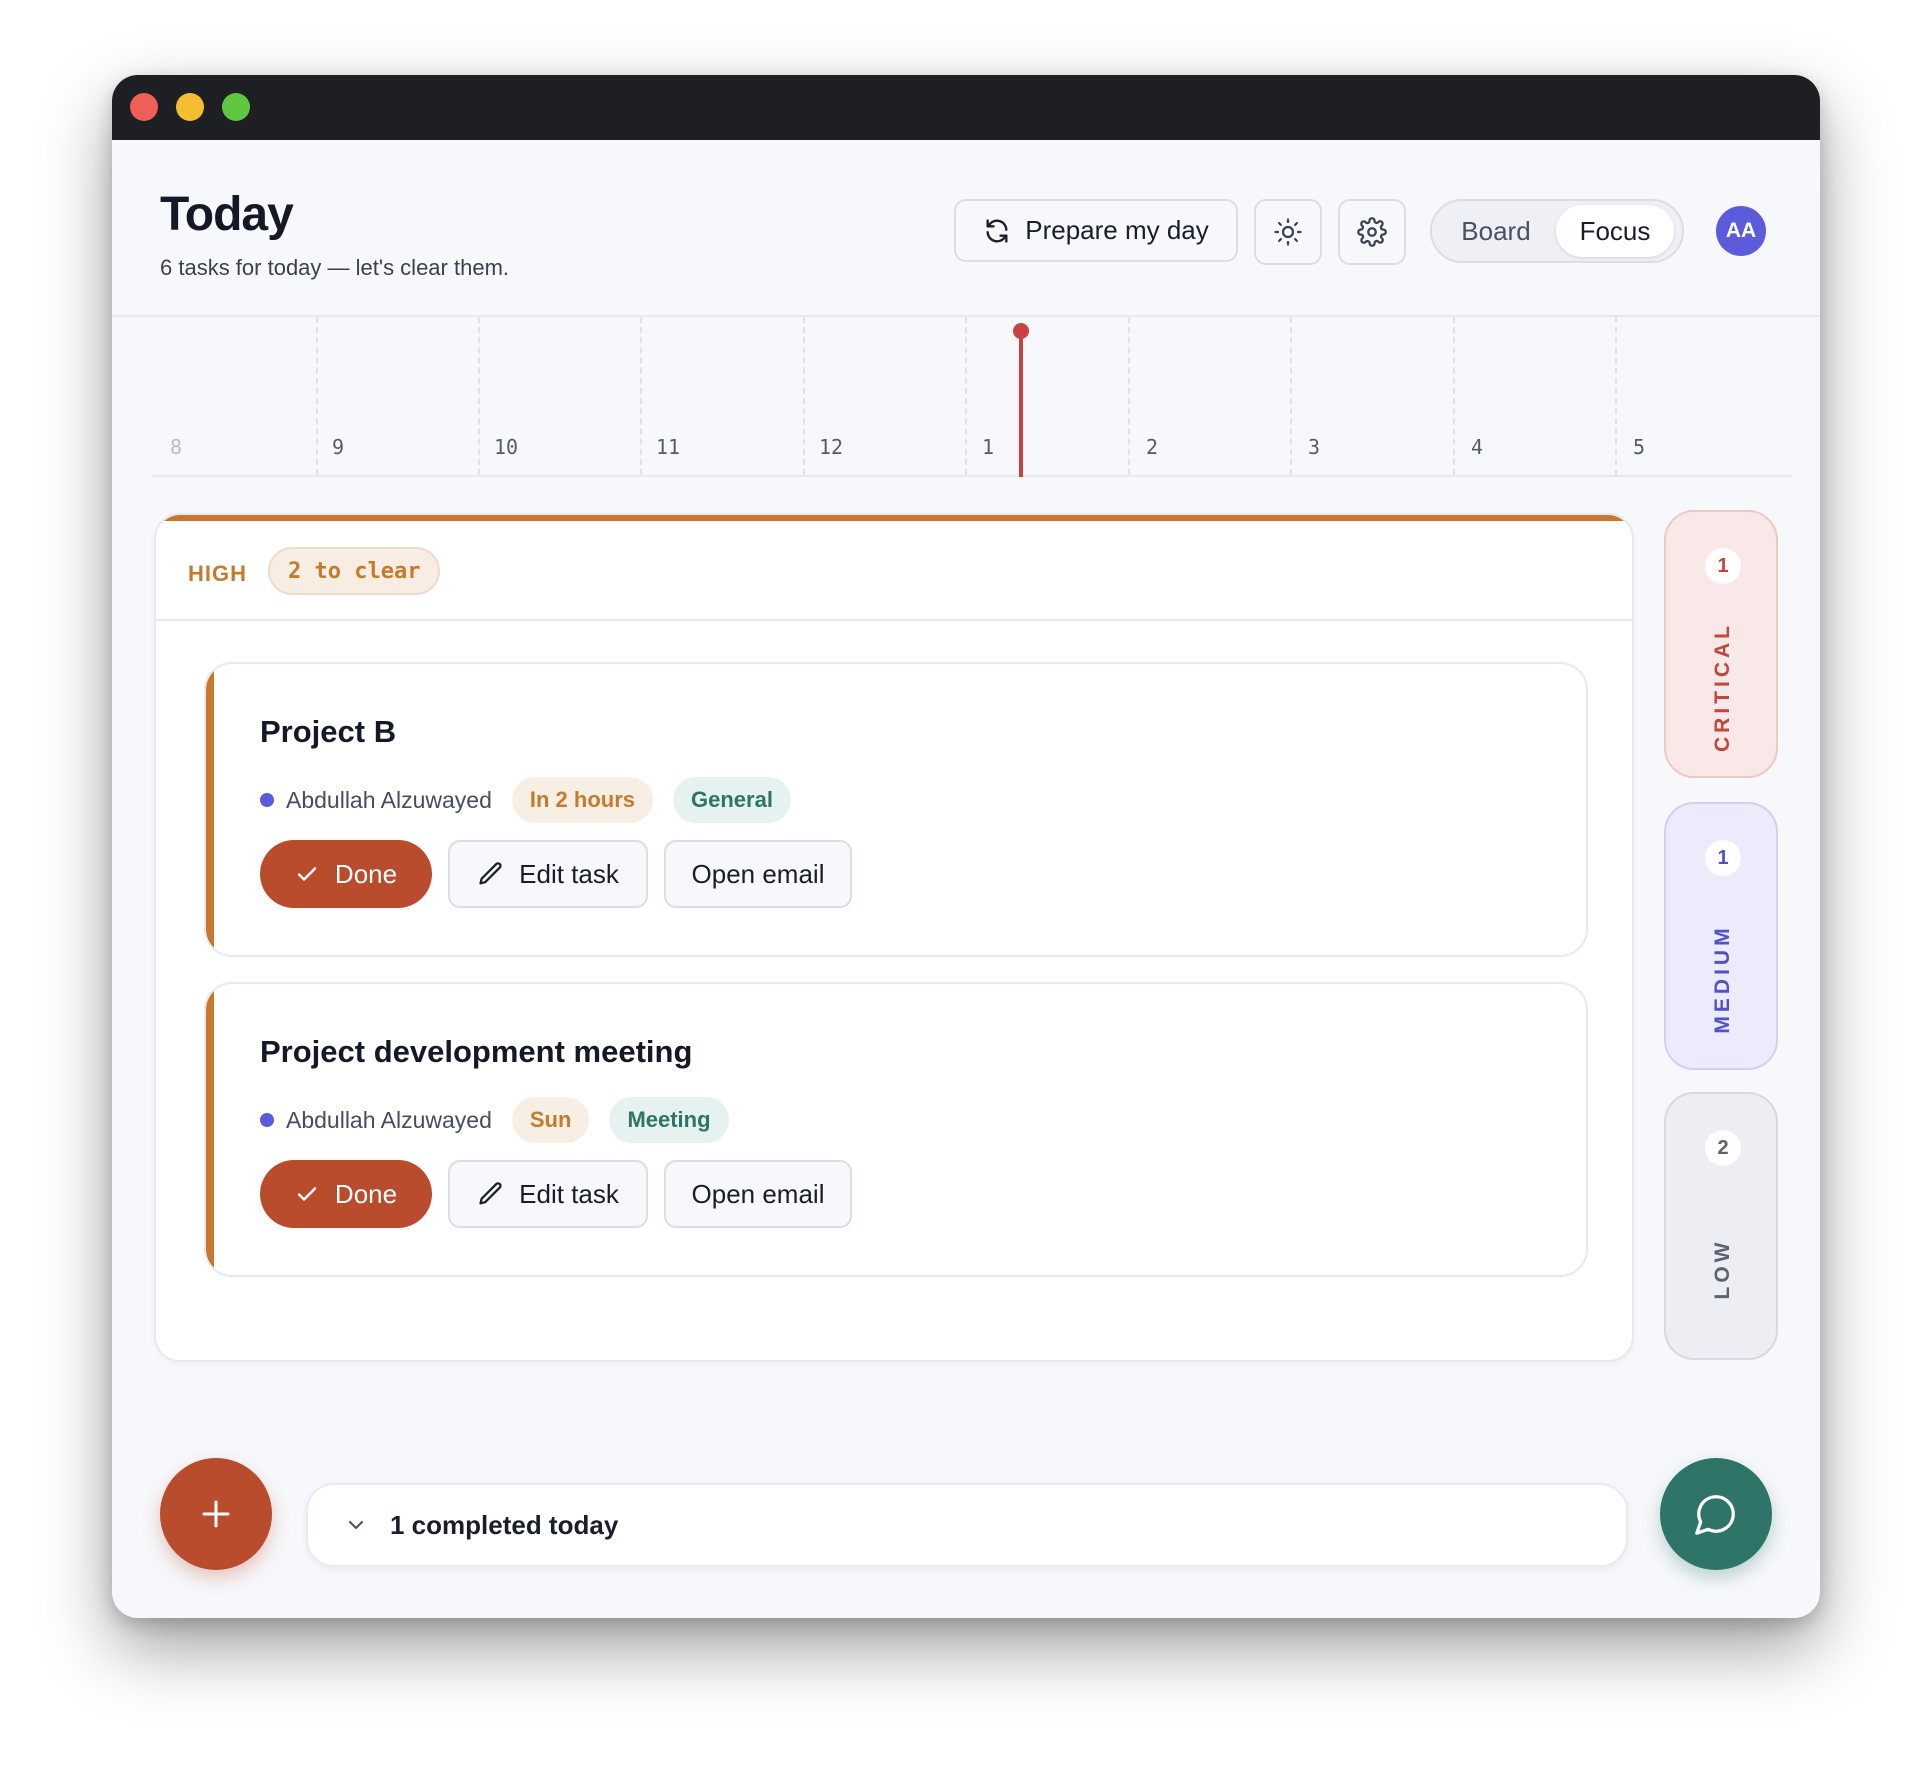 This screenshot has width=1932, height=1766. Describe the element at coordinates (972, 476) in the screenshot. I see `timeline-baseline` at that location.